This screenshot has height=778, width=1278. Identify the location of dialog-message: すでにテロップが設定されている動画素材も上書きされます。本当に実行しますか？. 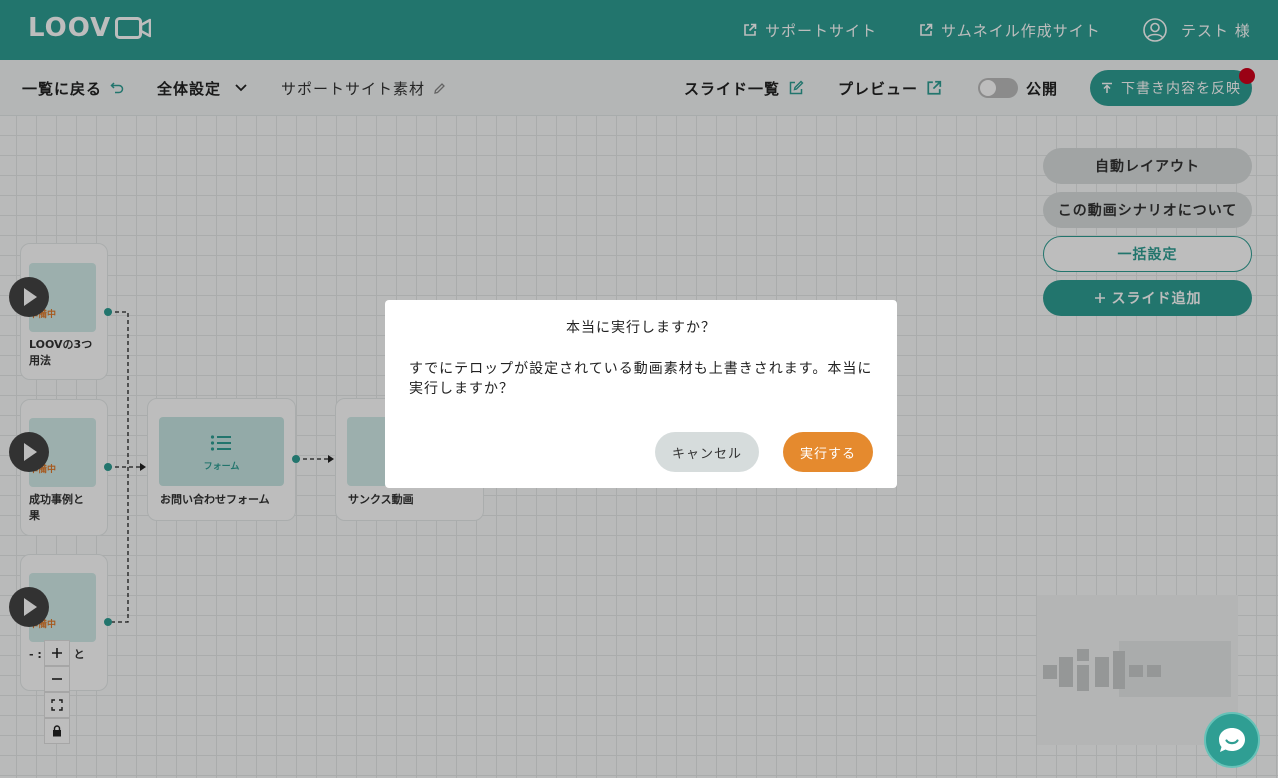
(641, 379).